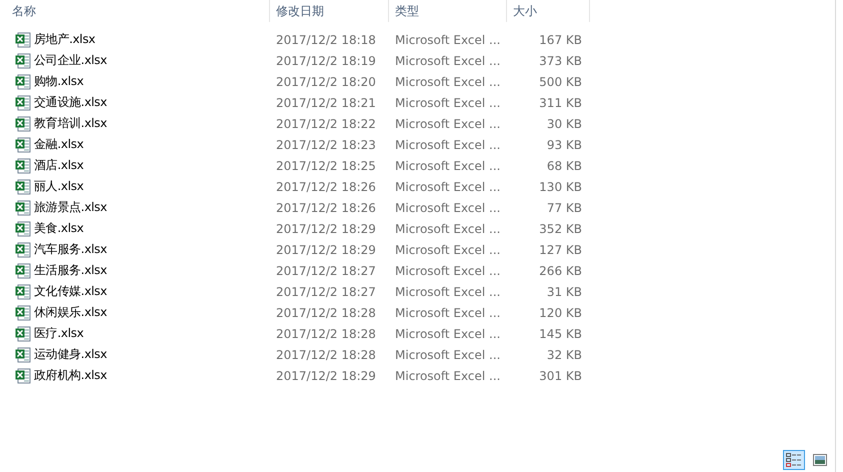  I want to click on file-size: 311 KB, so click(561, 103).